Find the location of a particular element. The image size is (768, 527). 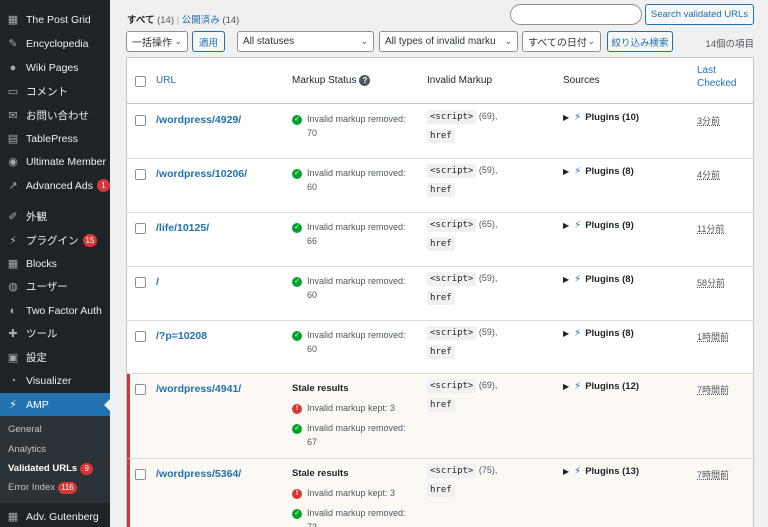

sources-toggle: ▶ ⚡ Plugins (12) is located at coordinates (601, 386).